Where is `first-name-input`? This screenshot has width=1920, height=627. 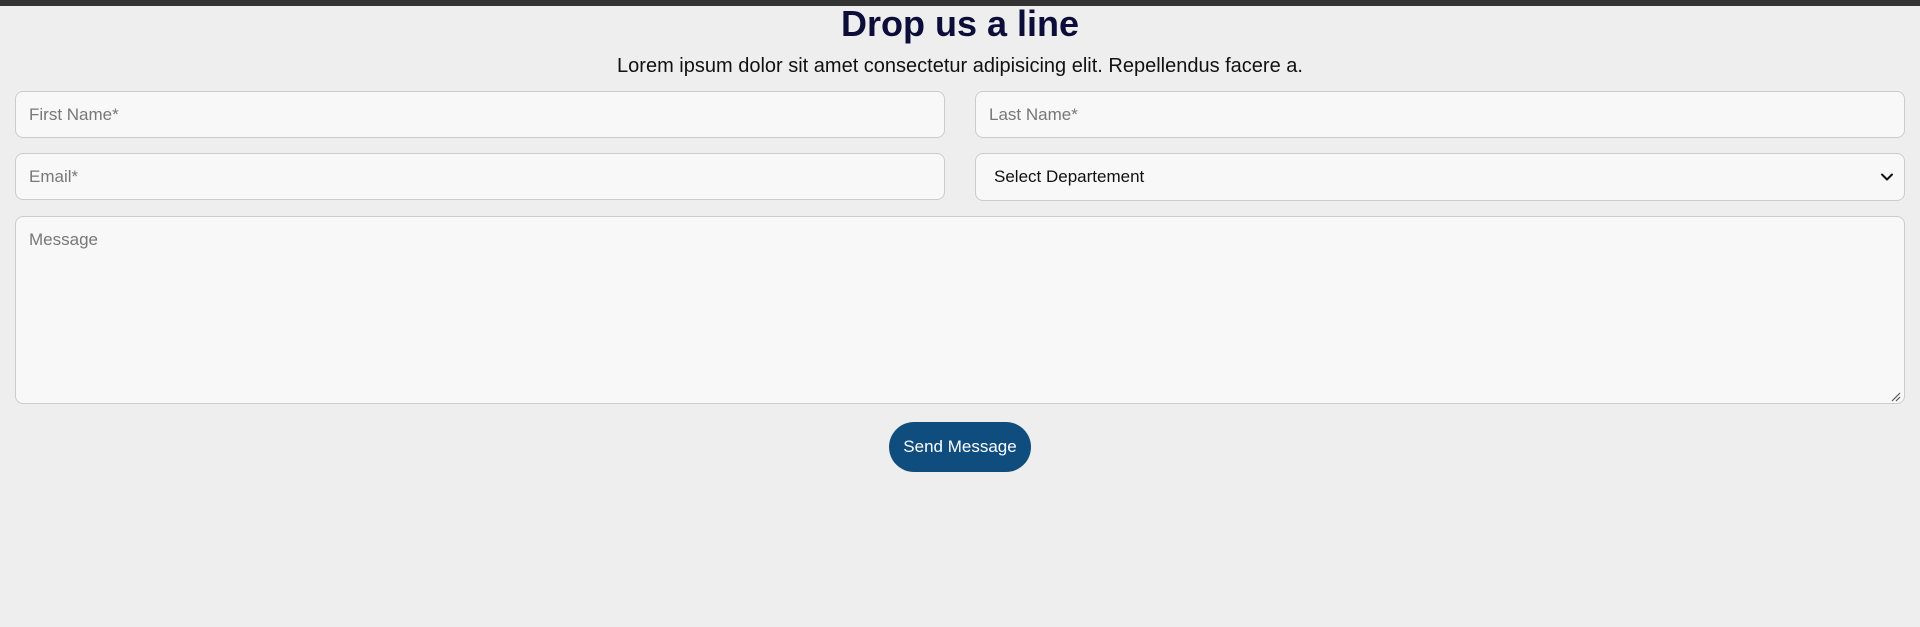
first-name-input is located at coordinates (480, 114).